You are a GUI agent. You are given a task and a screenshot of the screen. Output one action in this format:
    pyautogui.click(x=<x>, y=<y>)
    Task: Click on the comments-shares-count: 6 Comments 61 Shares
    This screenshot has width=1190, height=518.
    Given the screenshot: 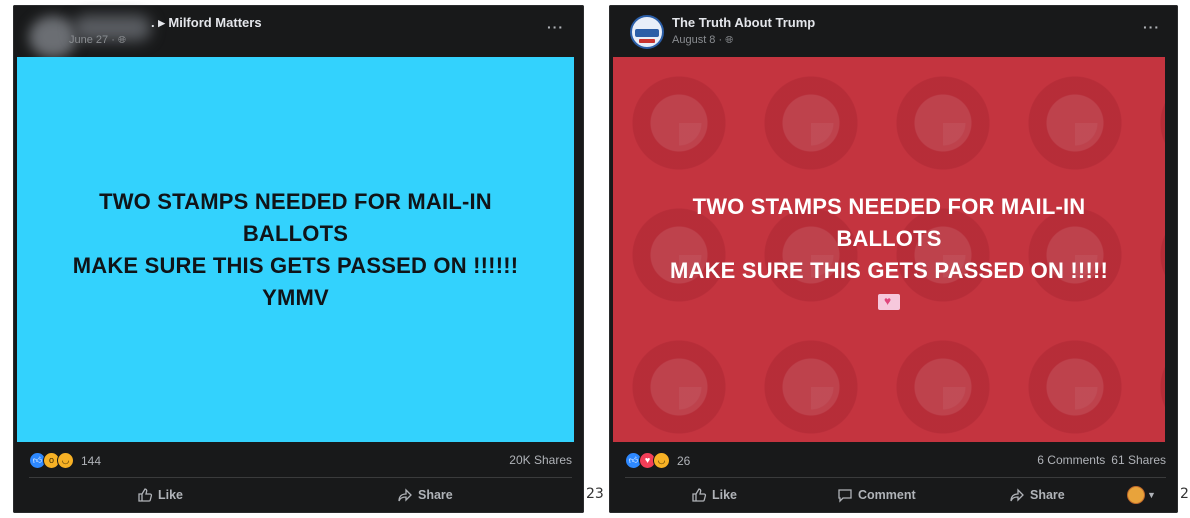 What is the action you would take?
    pyautogui.click(x=1101, y=460)
    